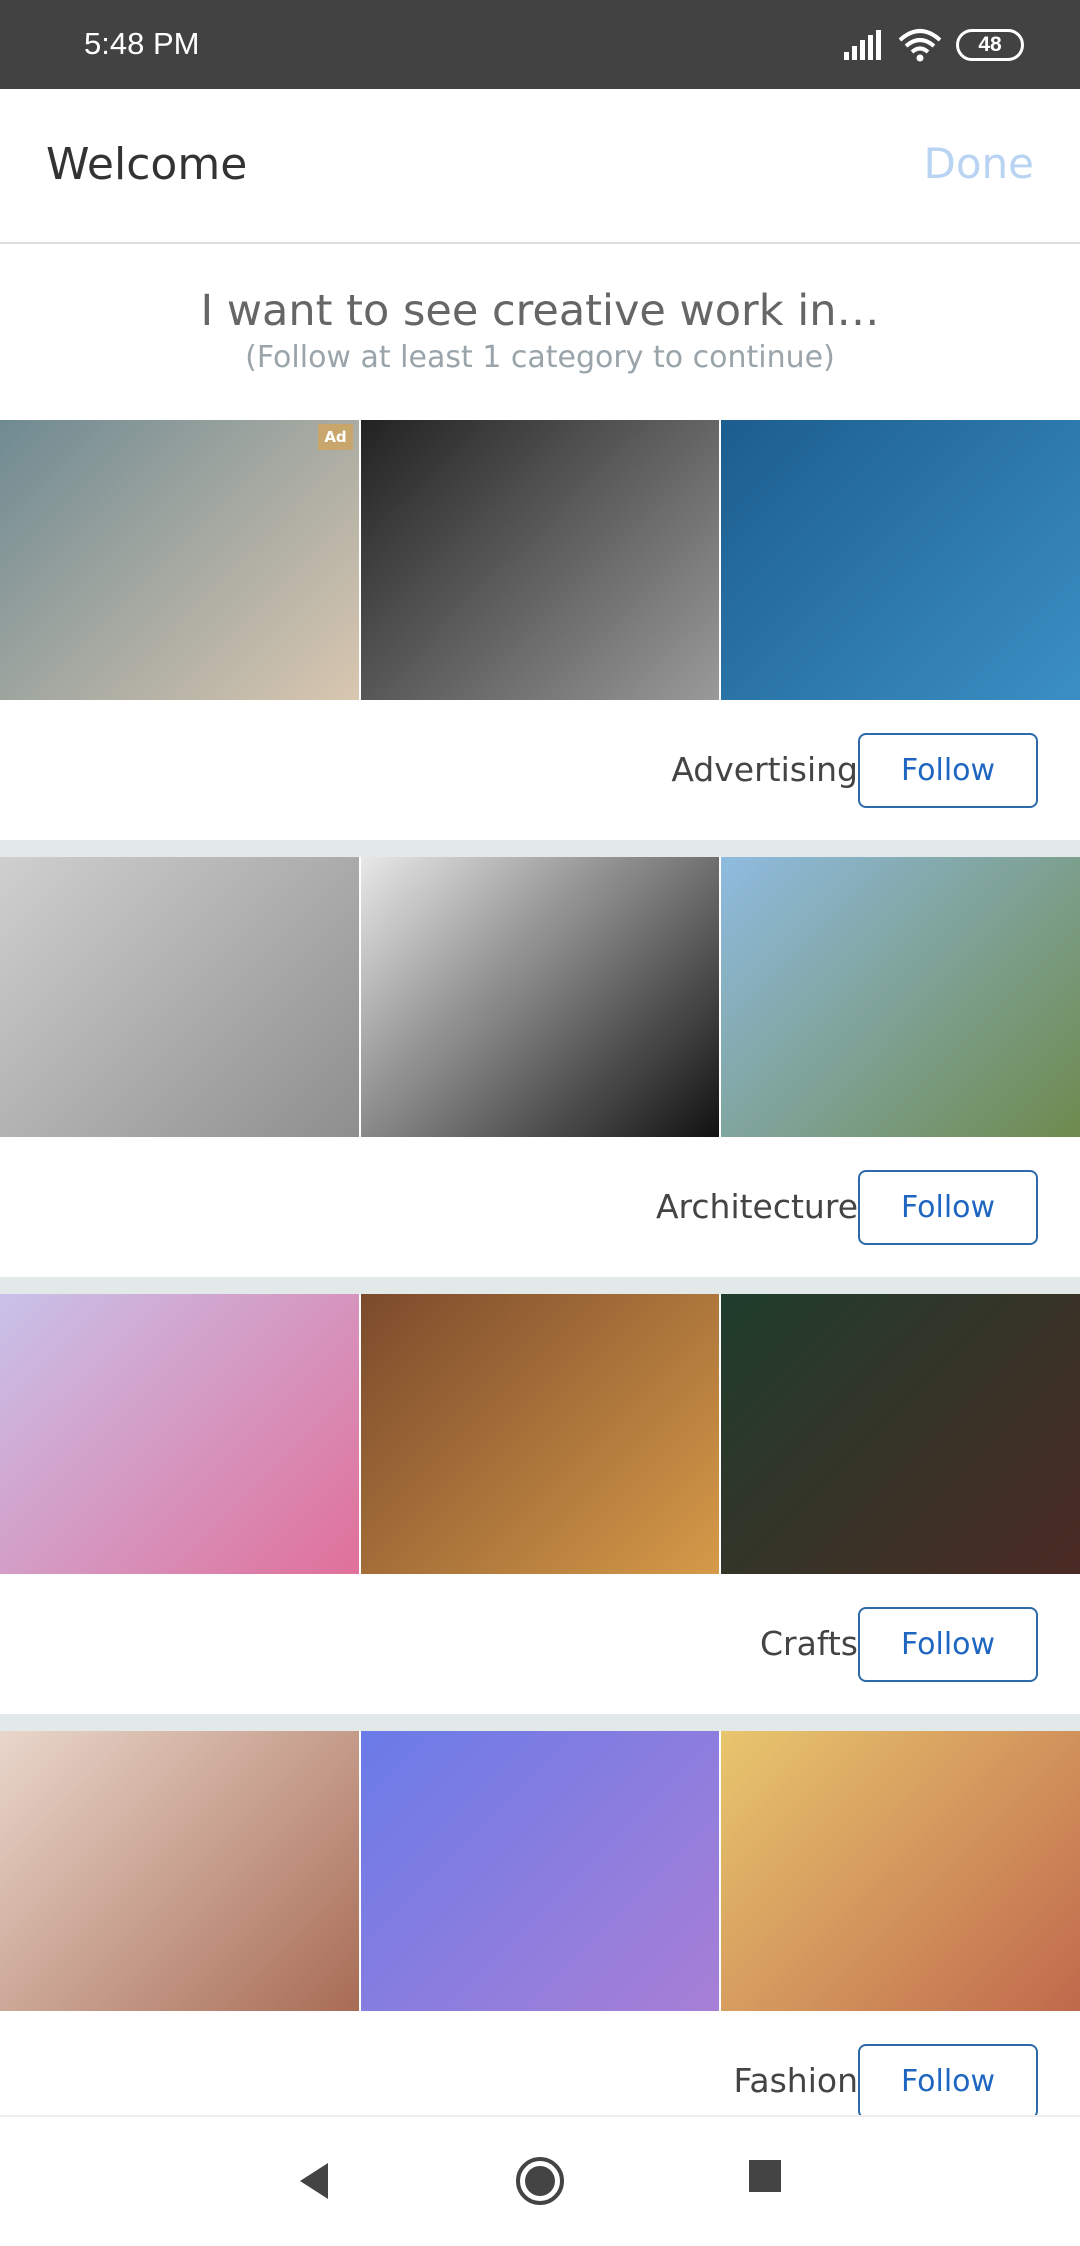 The image size is (1080, 2246). What do you see at coordinates (540, 1207) in the screenshot?
I see `category-row: Architecture Follow` at bounding box center [540, 1207].